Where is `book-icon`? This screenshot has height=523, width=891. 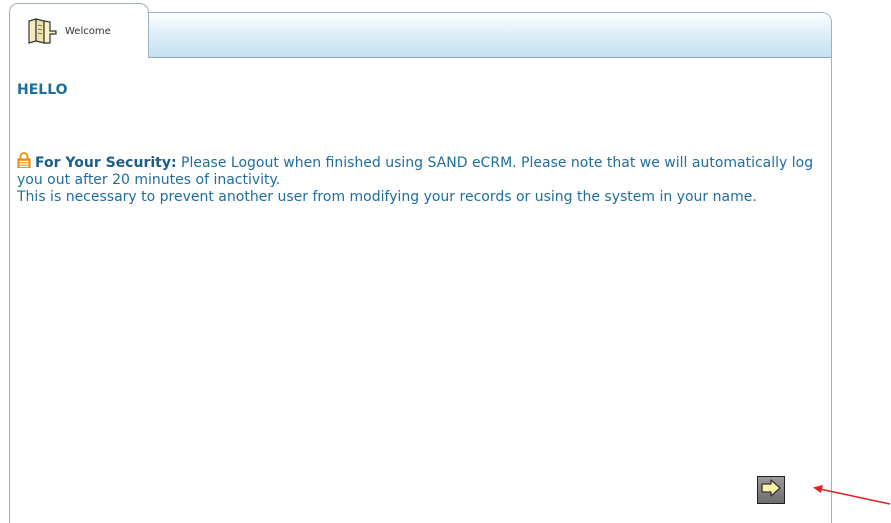 book-icon is located at coordinates (43, 31).